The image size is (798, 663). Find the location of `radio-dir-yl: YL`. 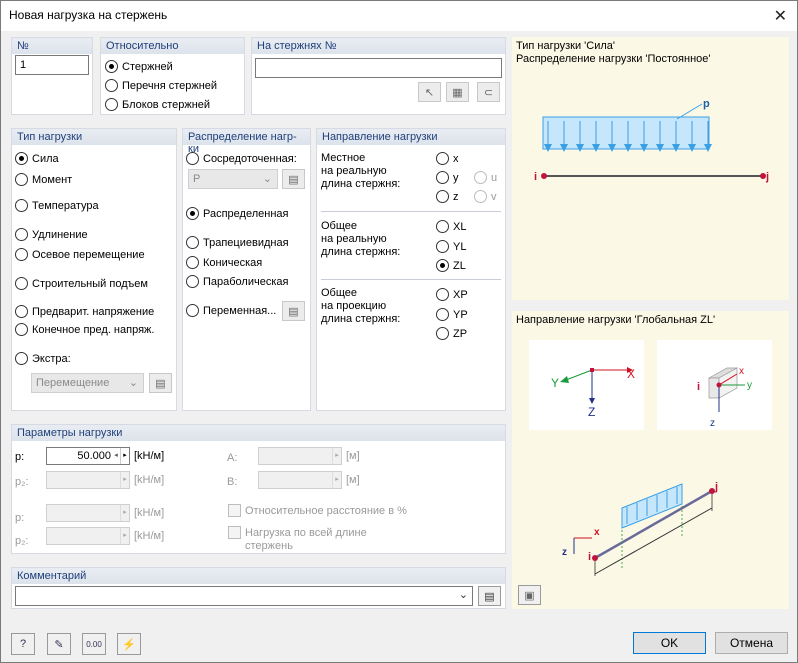

radio-dir-yl: YL is located at coordinates (451, 246).